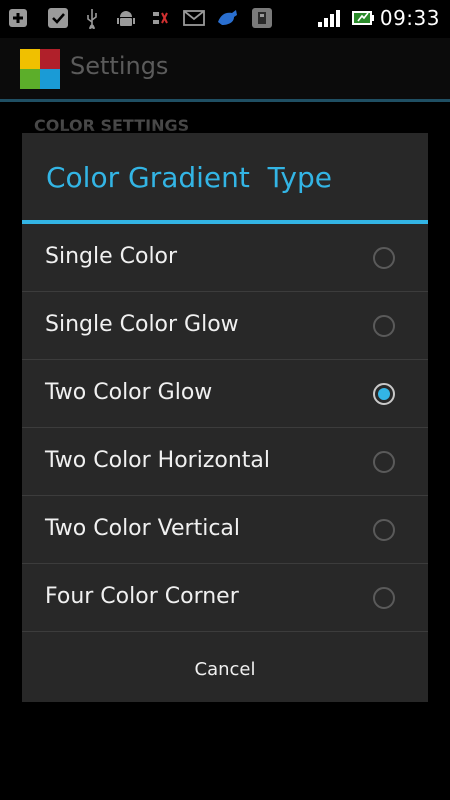 The width and height of the screenshot is (450, 800). I want to click on cancel-button: Cancel, so click(225, 669).